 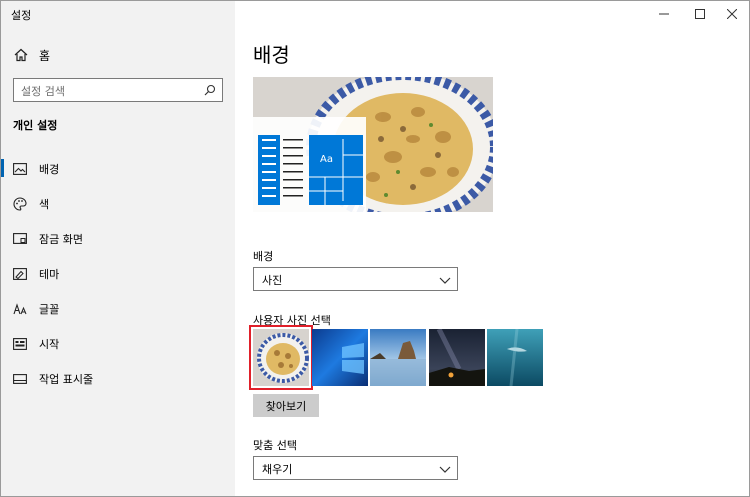 What do you see at coordinates (210, 90) in the screenshot?
I see `search-icon` at bounding box center [210, 90].